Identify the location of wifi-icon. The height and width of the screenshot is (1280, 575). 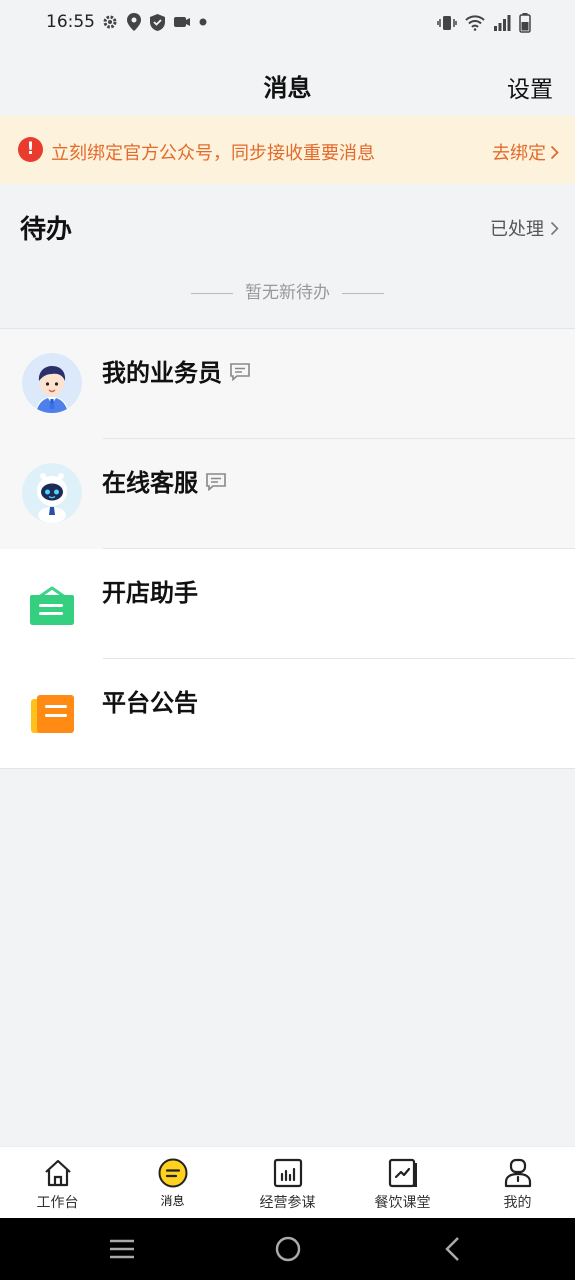
(475, 23).